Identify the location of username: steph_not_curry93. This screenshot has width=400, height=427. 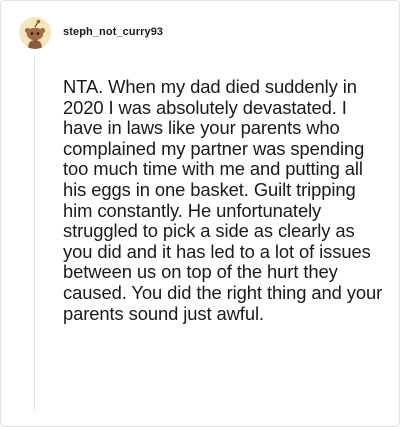
(113, 32).